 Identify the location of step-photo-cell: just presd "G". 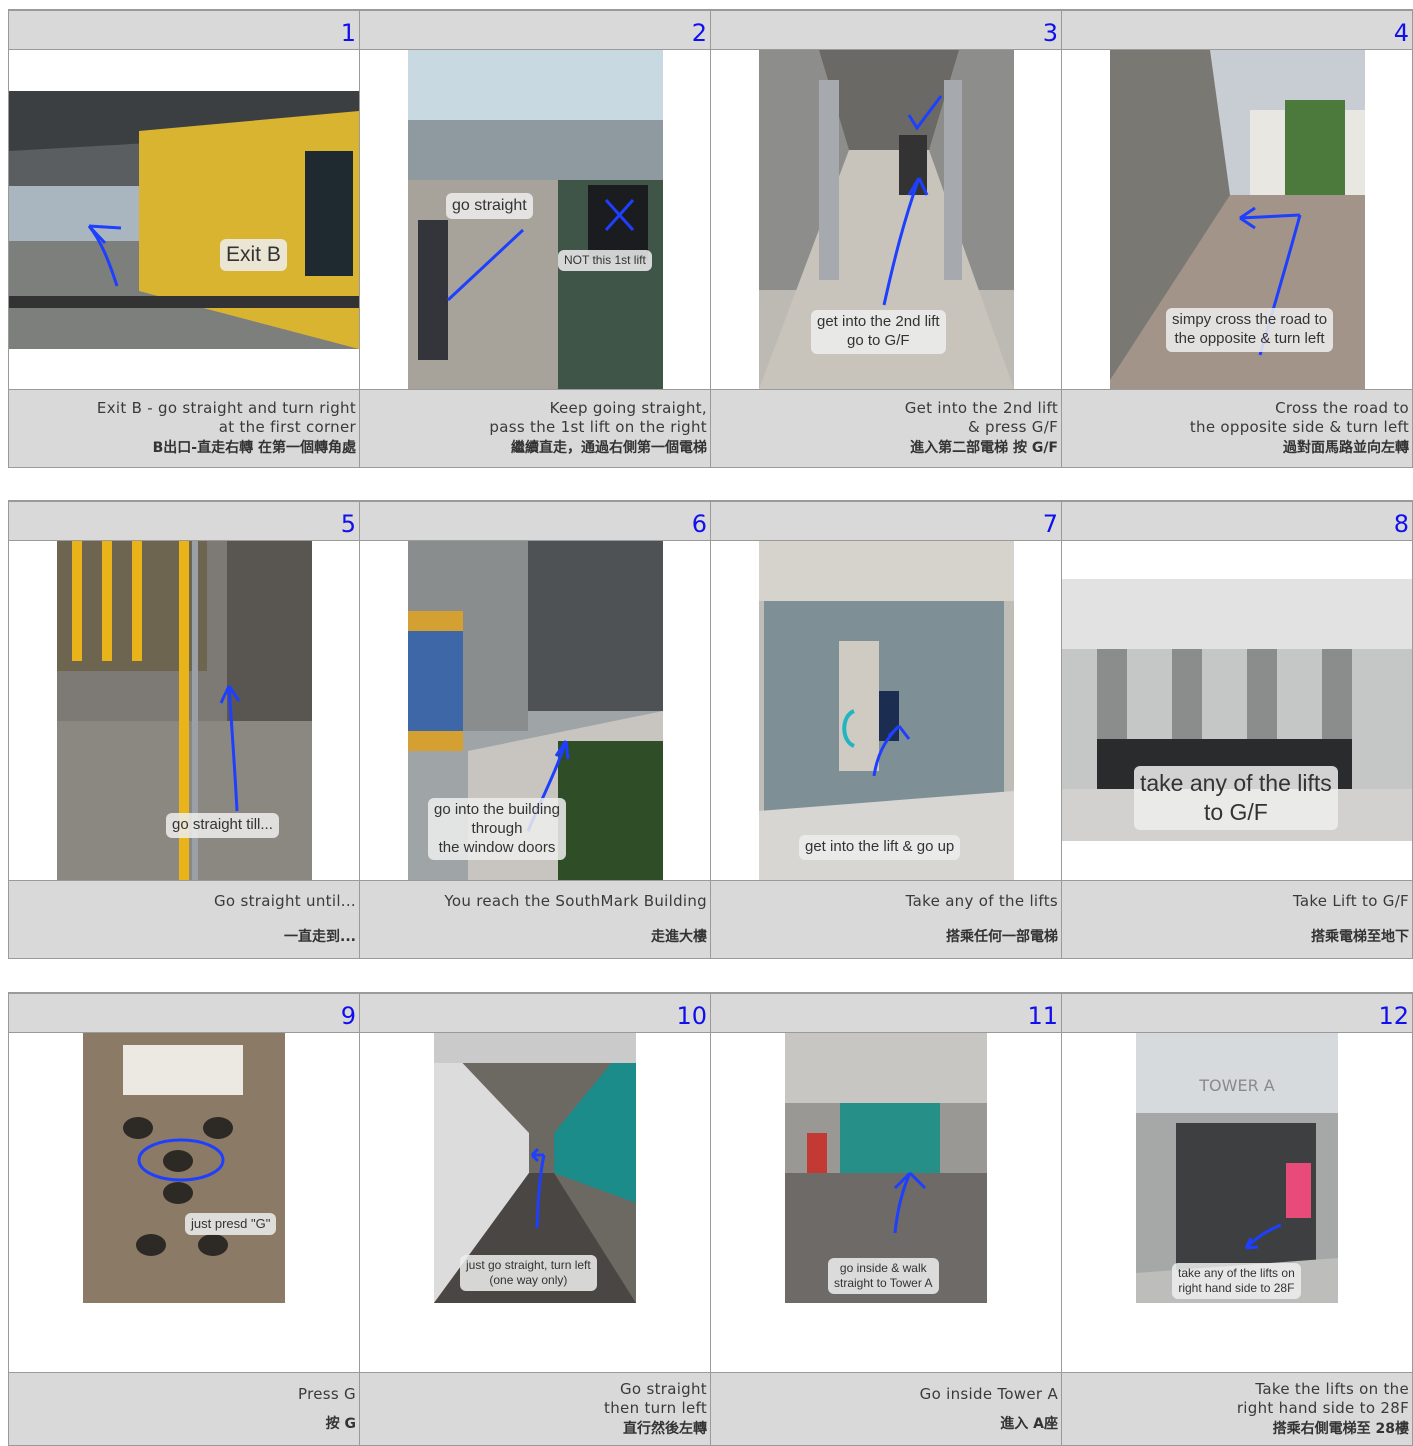
(184, 1202).